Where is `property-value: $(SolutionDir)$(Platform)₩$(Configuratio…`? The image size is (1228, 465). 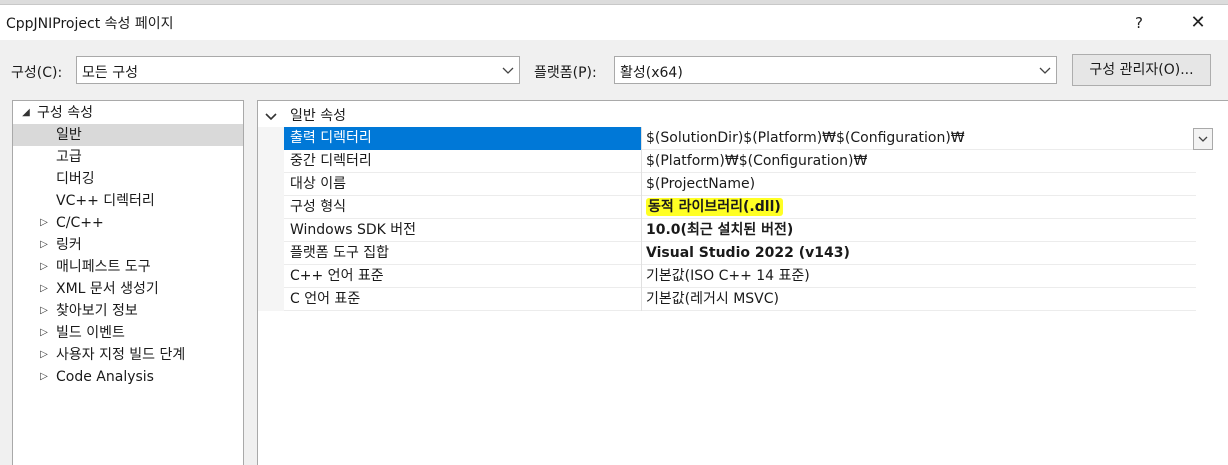 property-value: $(SolutionDir)$(Platform)₩$(Configuratio… is located at coordinates (919, 138).